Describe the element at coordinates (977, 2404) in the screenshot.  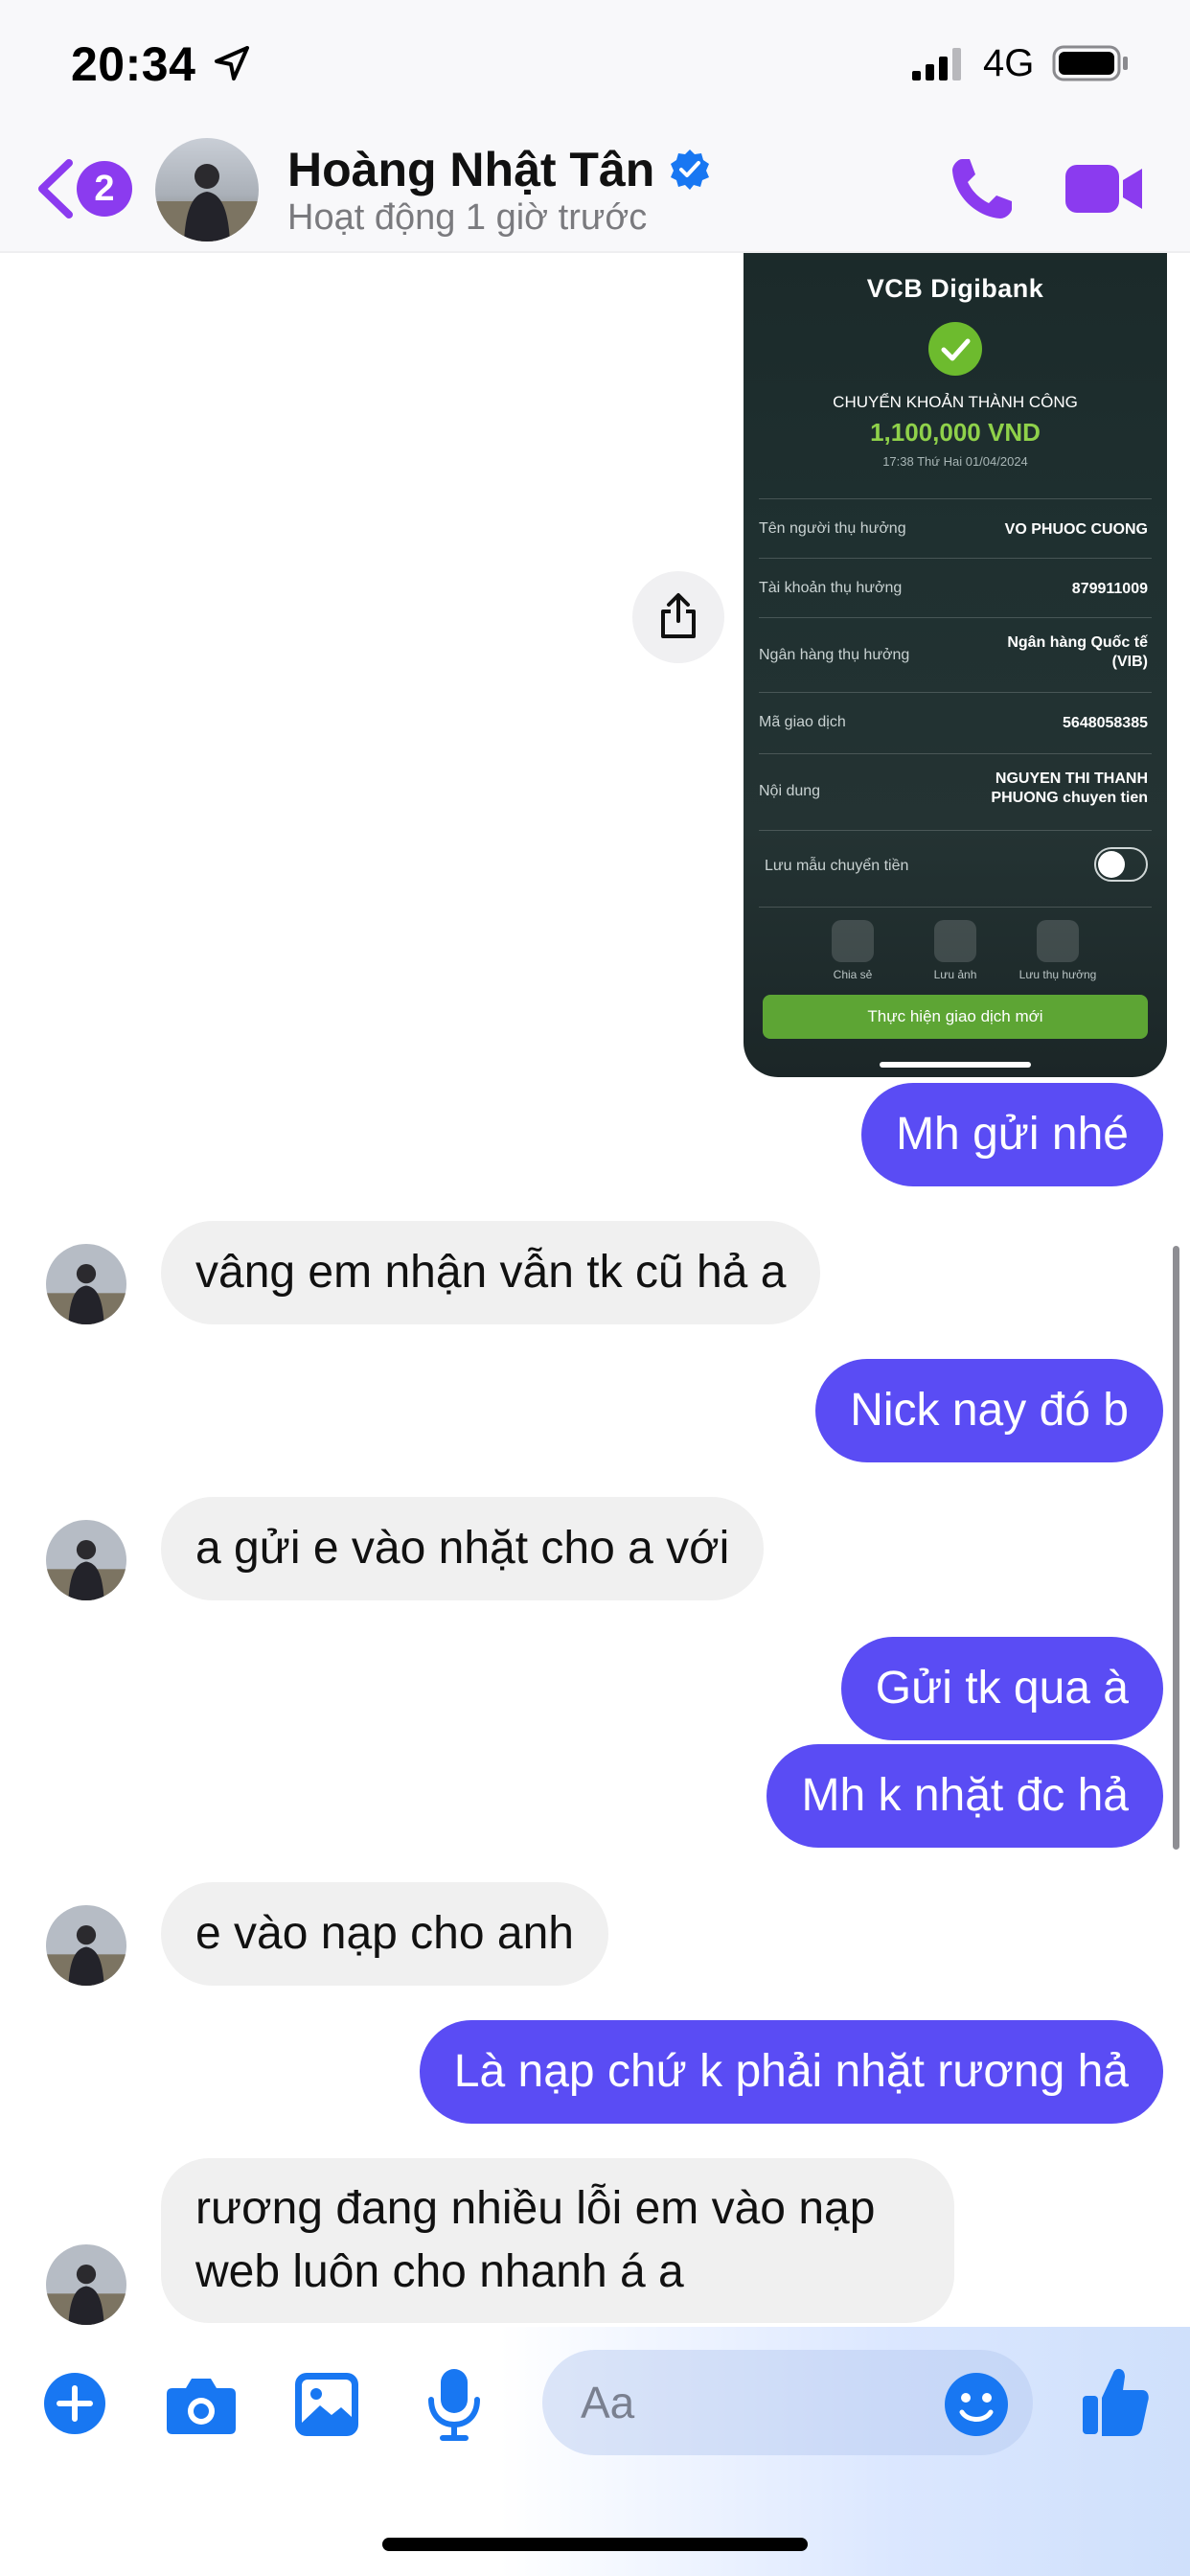
I see `emoji-icon` at that location.